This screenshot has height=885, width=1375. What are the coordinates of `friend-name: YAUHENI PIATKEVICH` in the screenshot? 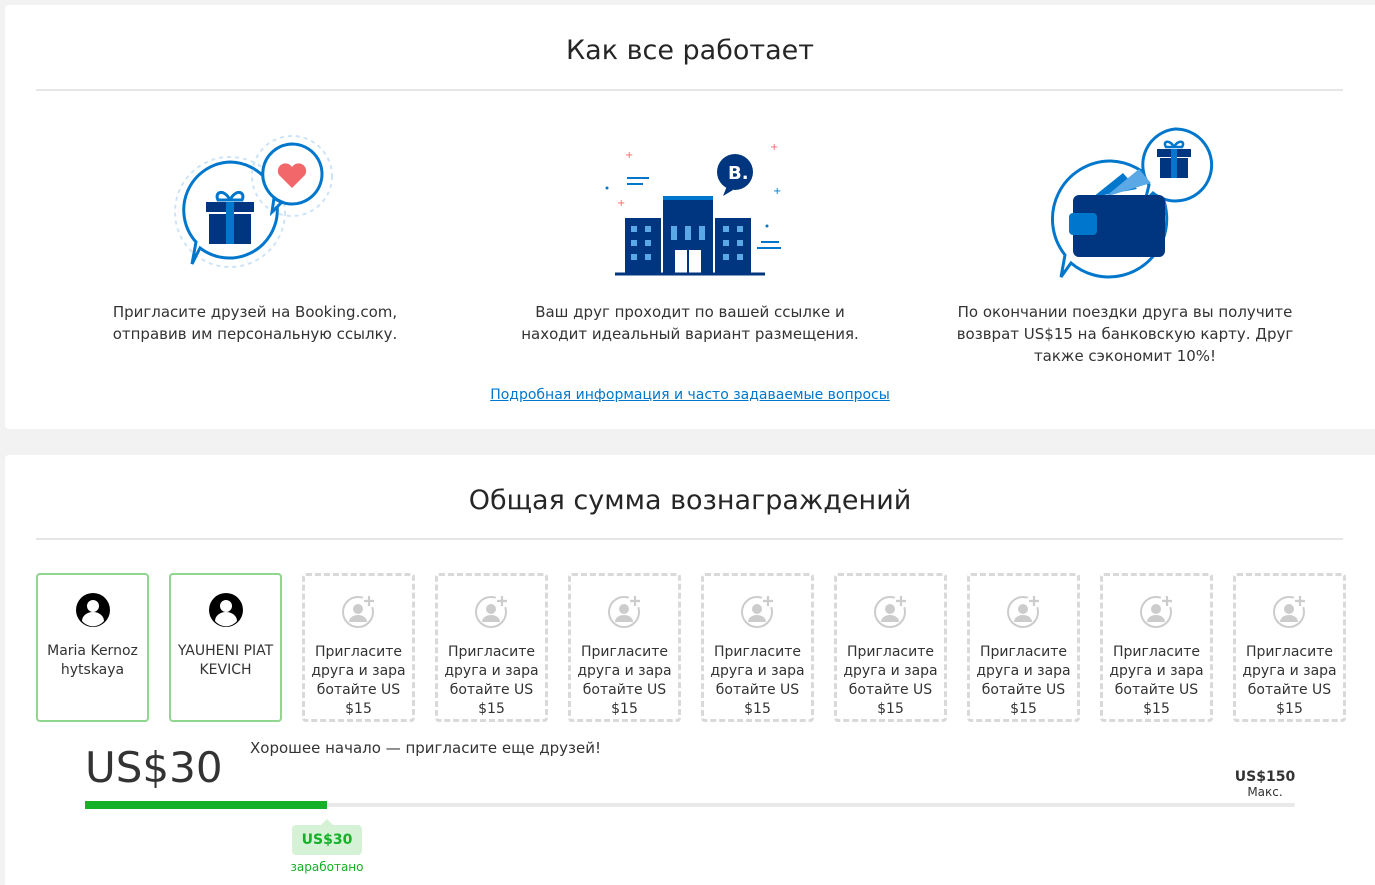 It's located at (225, 660).